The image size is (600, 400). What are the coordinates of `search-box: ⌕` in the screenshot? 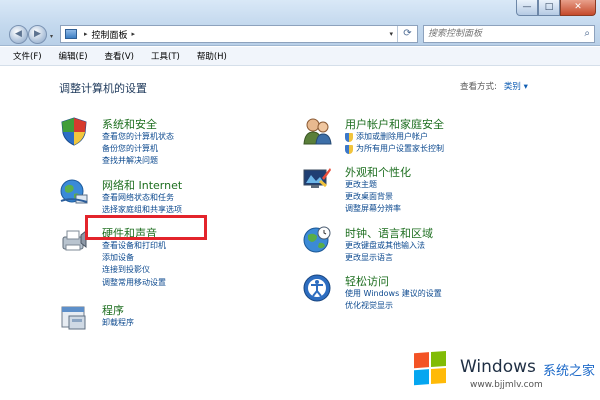 It's located at (509, 34).